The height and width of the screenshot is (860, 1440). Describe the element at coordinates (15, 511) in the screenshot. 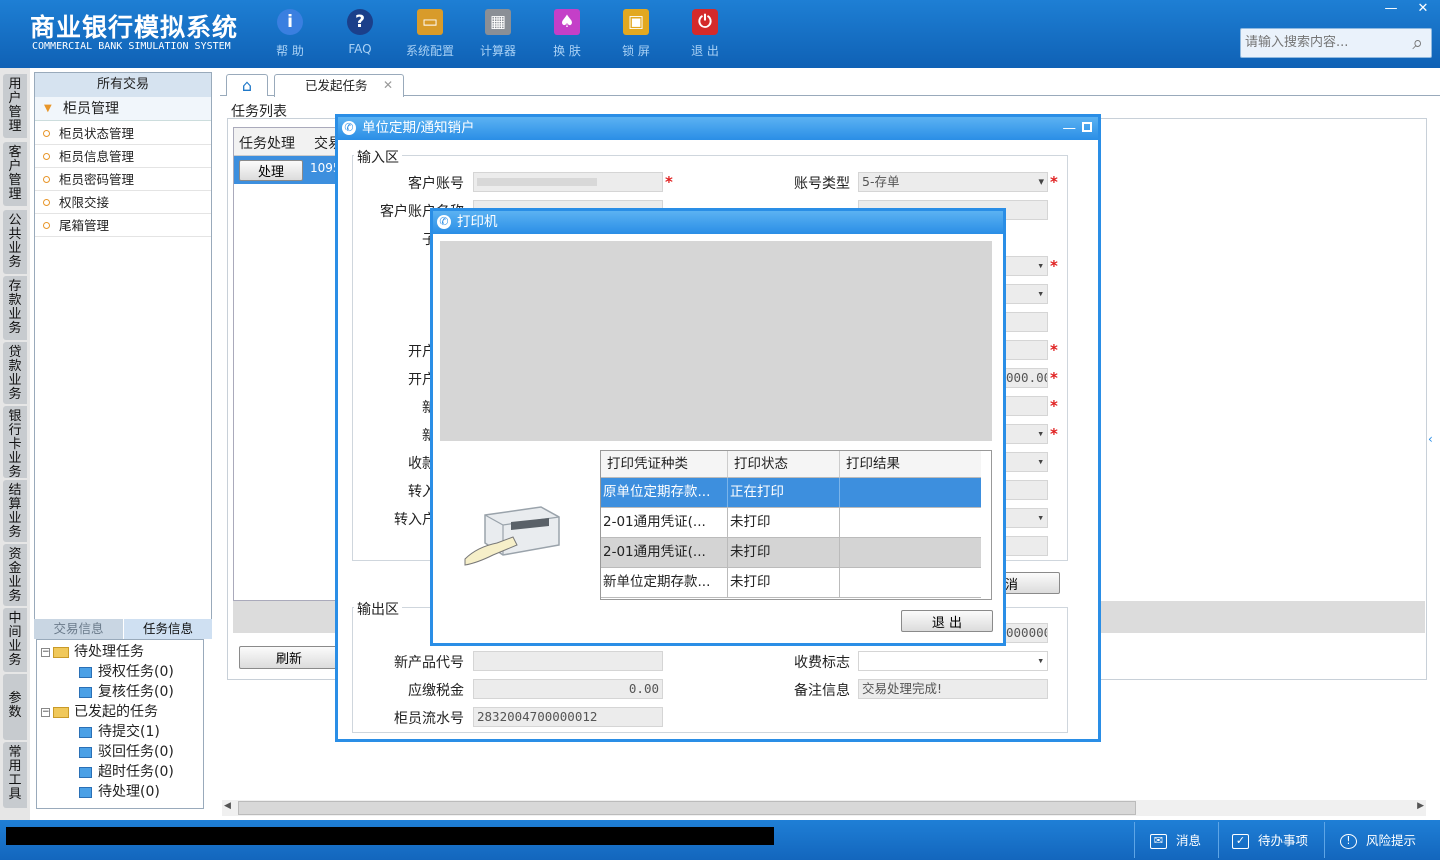

I see `vtab-settlement-business: 结算业务` at that location.